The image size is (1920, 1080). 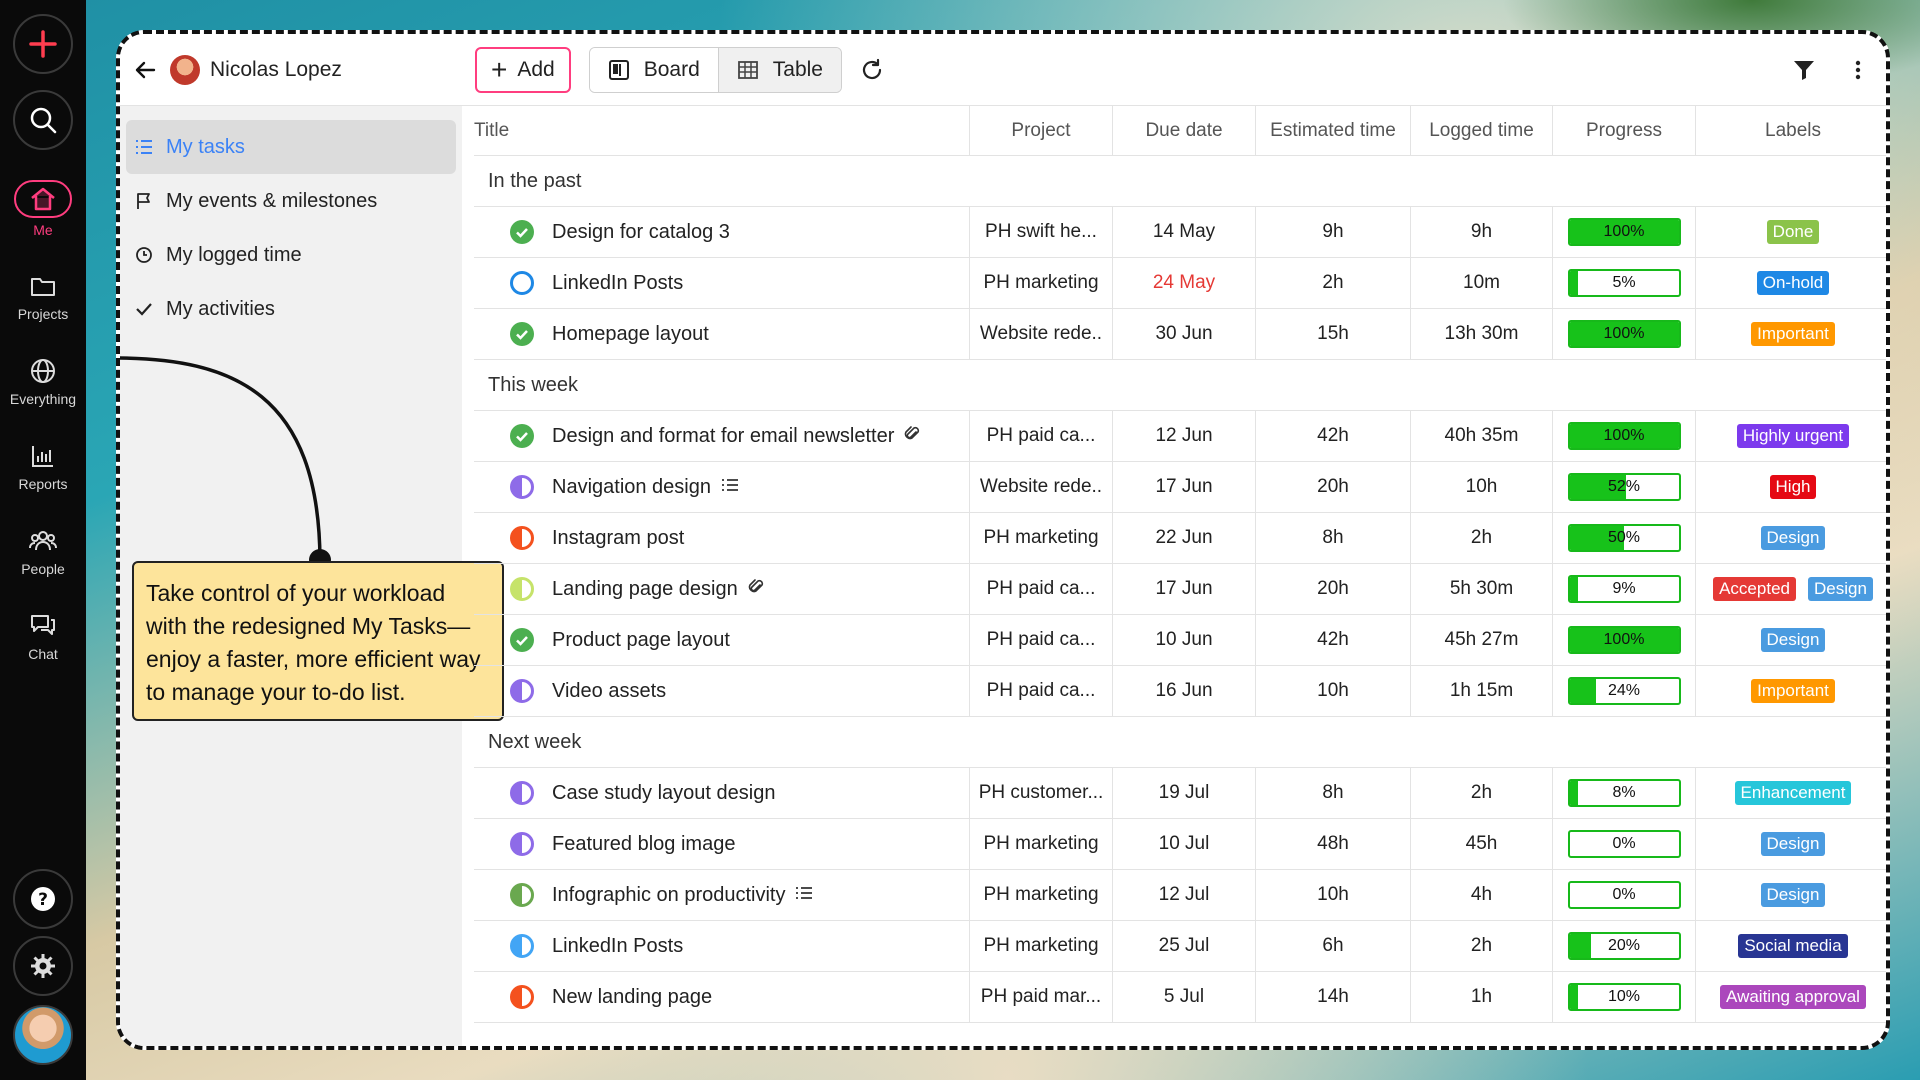 What do you see at coordinates (722, 589) in the screenshot?
I see `task-title-cell: Landing page design` at bounding box center [722, 589].